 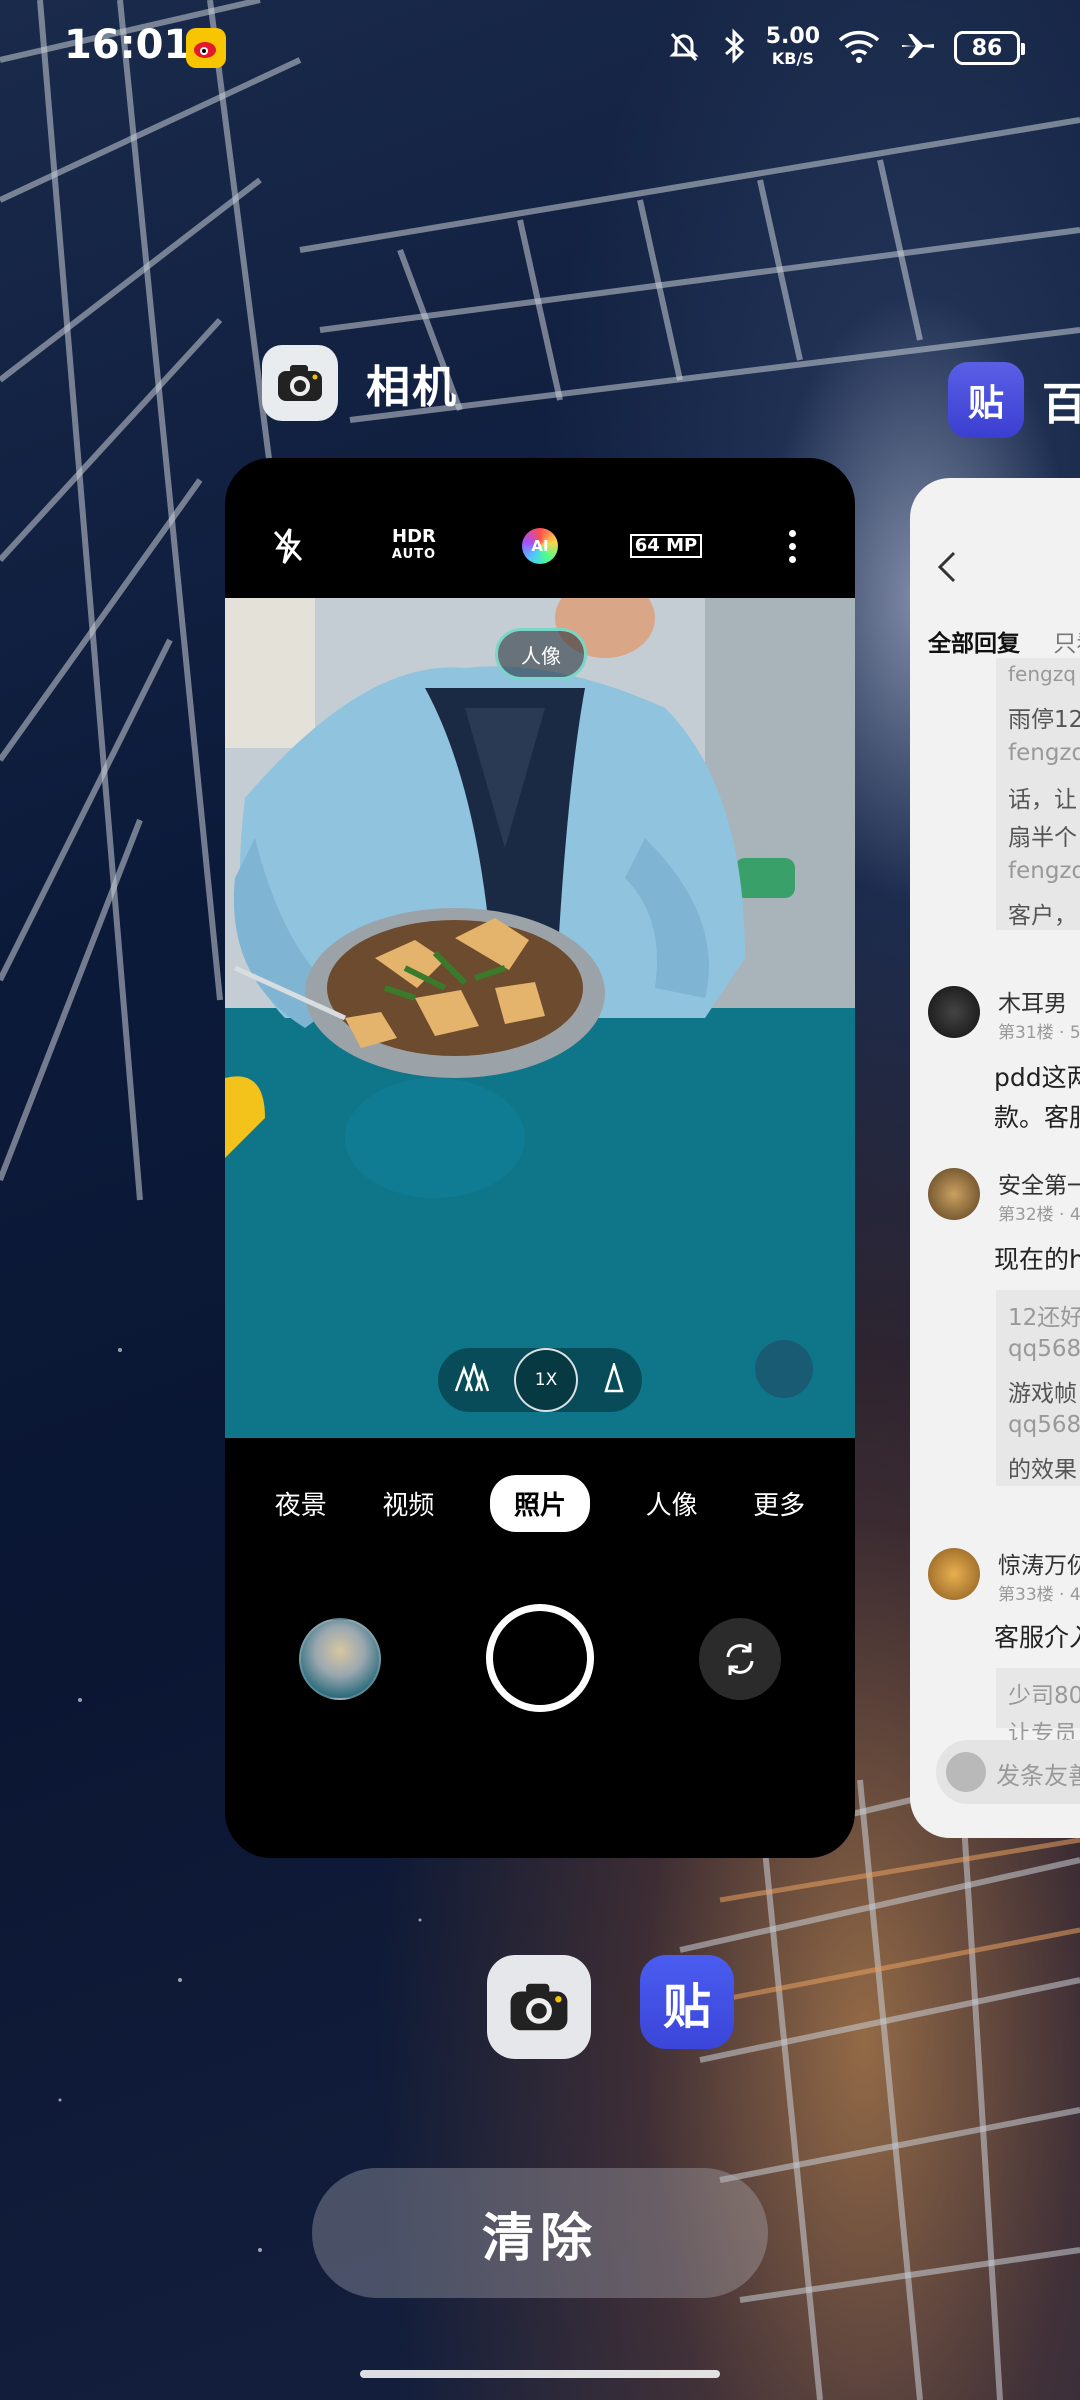 I want to click on more-options-icon, so click(x=792, y=546).